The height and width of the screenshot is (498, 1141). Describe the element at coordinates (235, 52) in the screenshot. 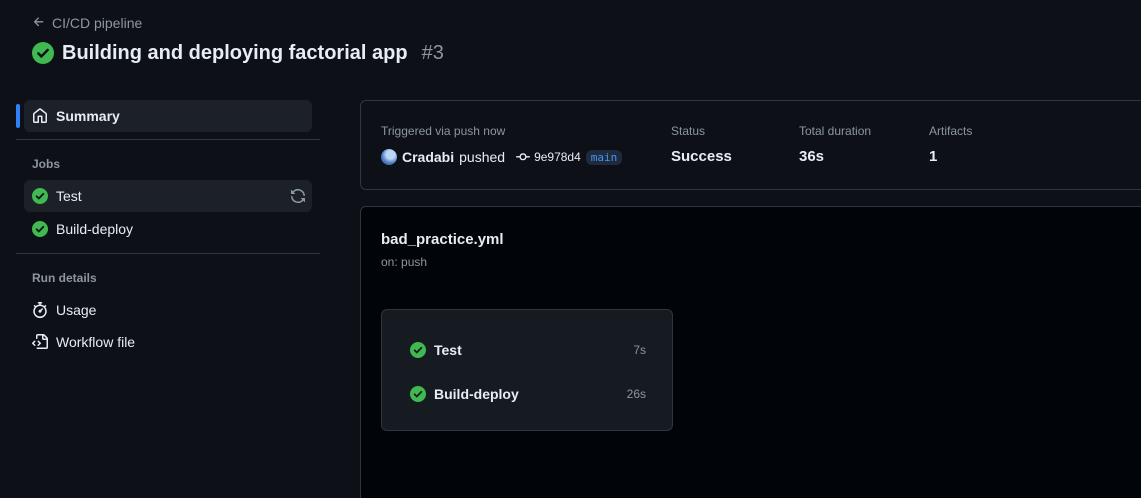

I see `run-title: Building and deploying factorial app` at that location.